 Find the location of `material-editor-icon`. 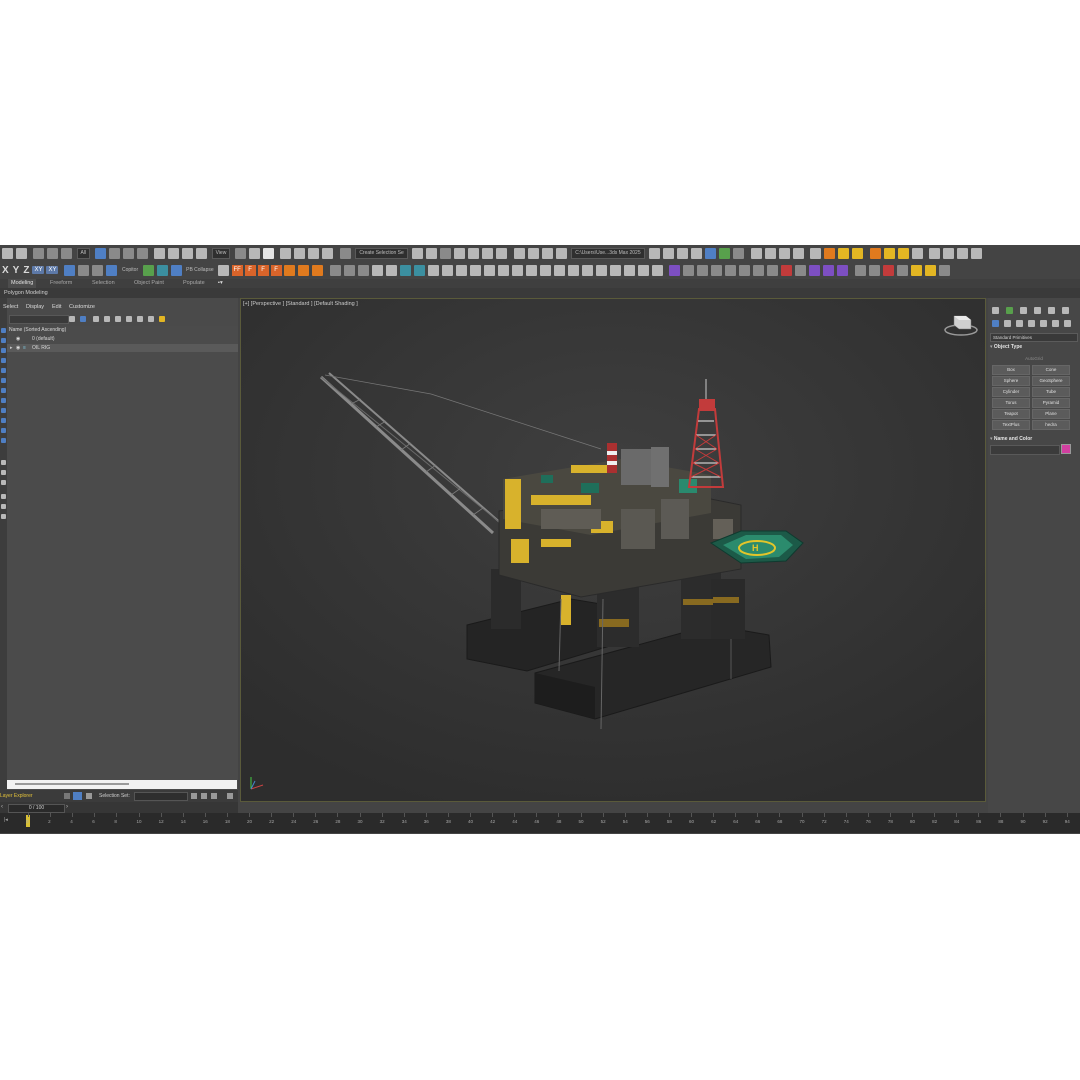

material-editor-icon is located at coordinates (519, 253).